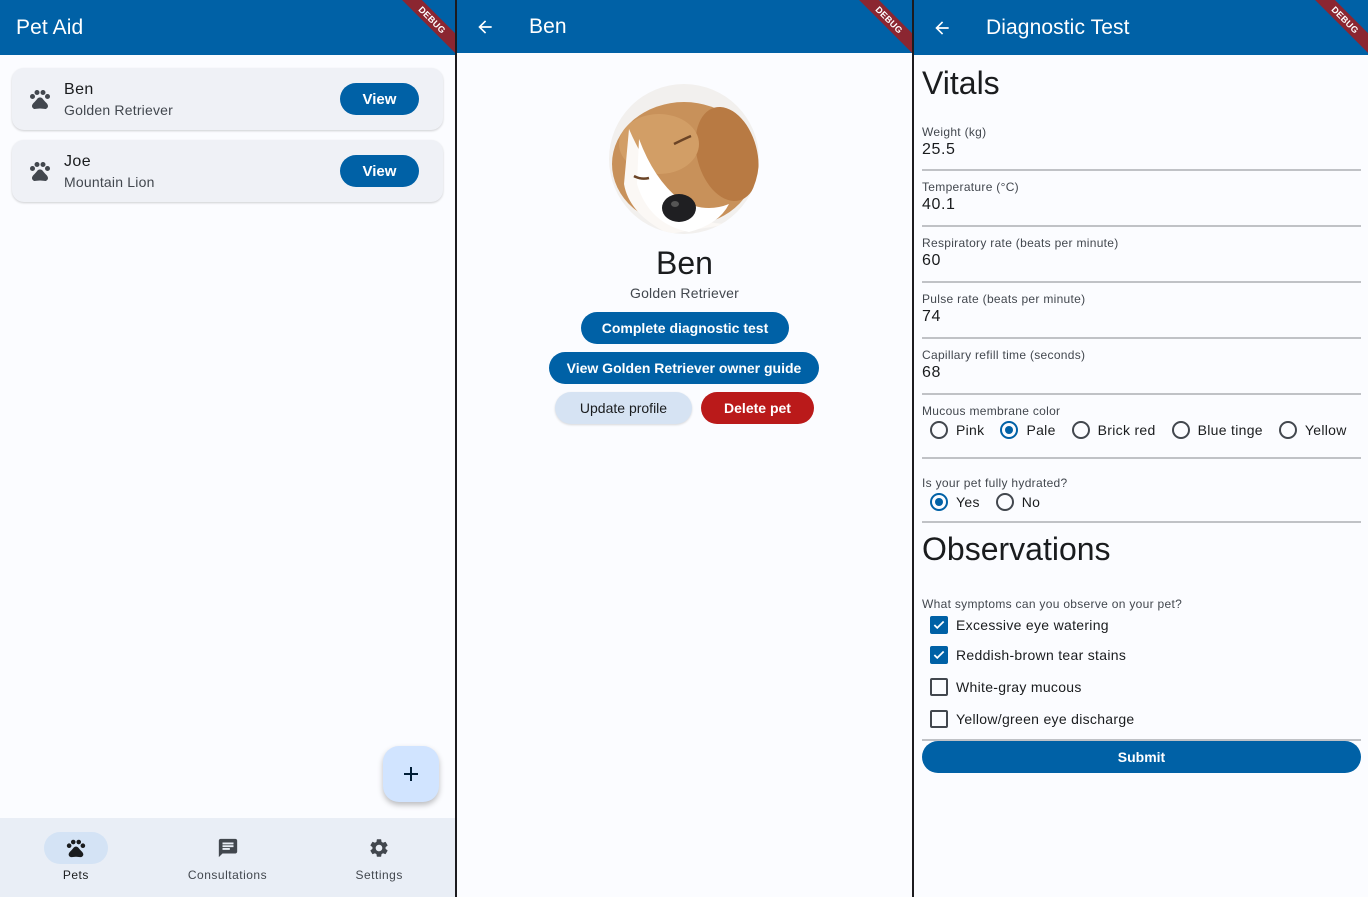  Describe the element at coordinates (1213, 430) in the screenshot. I see `radio-blue-tinge: Blue tinge` at that location.